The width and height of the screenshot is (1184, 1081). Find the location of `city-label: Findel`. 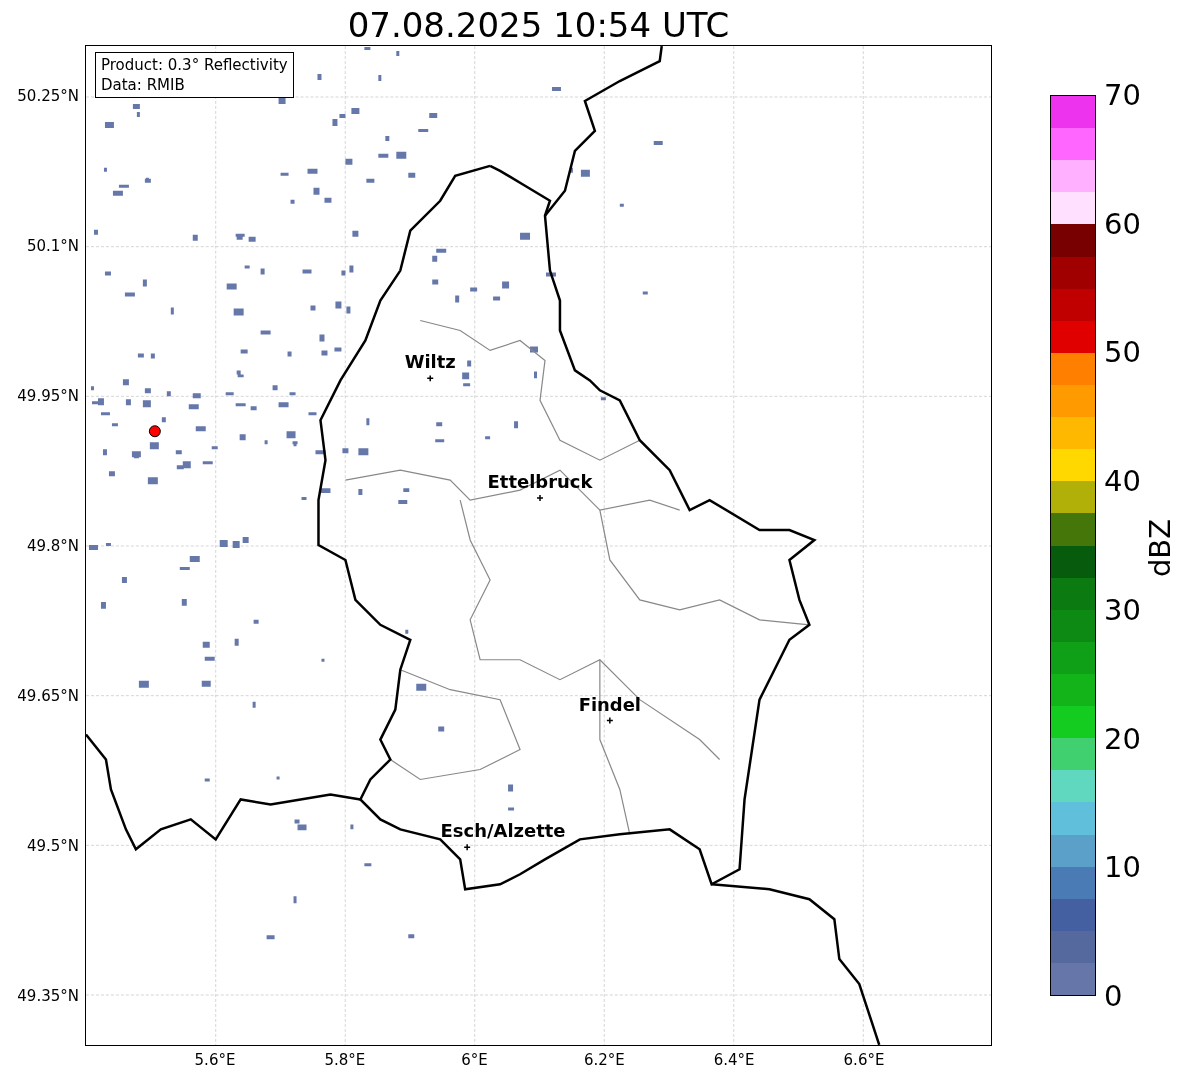

city-label: Findel is located at coordinates (610, 704).